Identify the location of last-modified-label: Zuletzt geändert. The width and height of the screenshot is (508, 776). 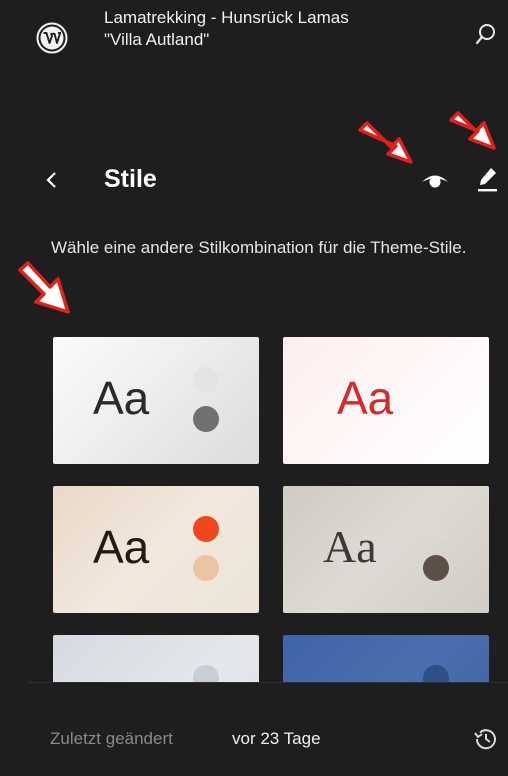
(111, 738).